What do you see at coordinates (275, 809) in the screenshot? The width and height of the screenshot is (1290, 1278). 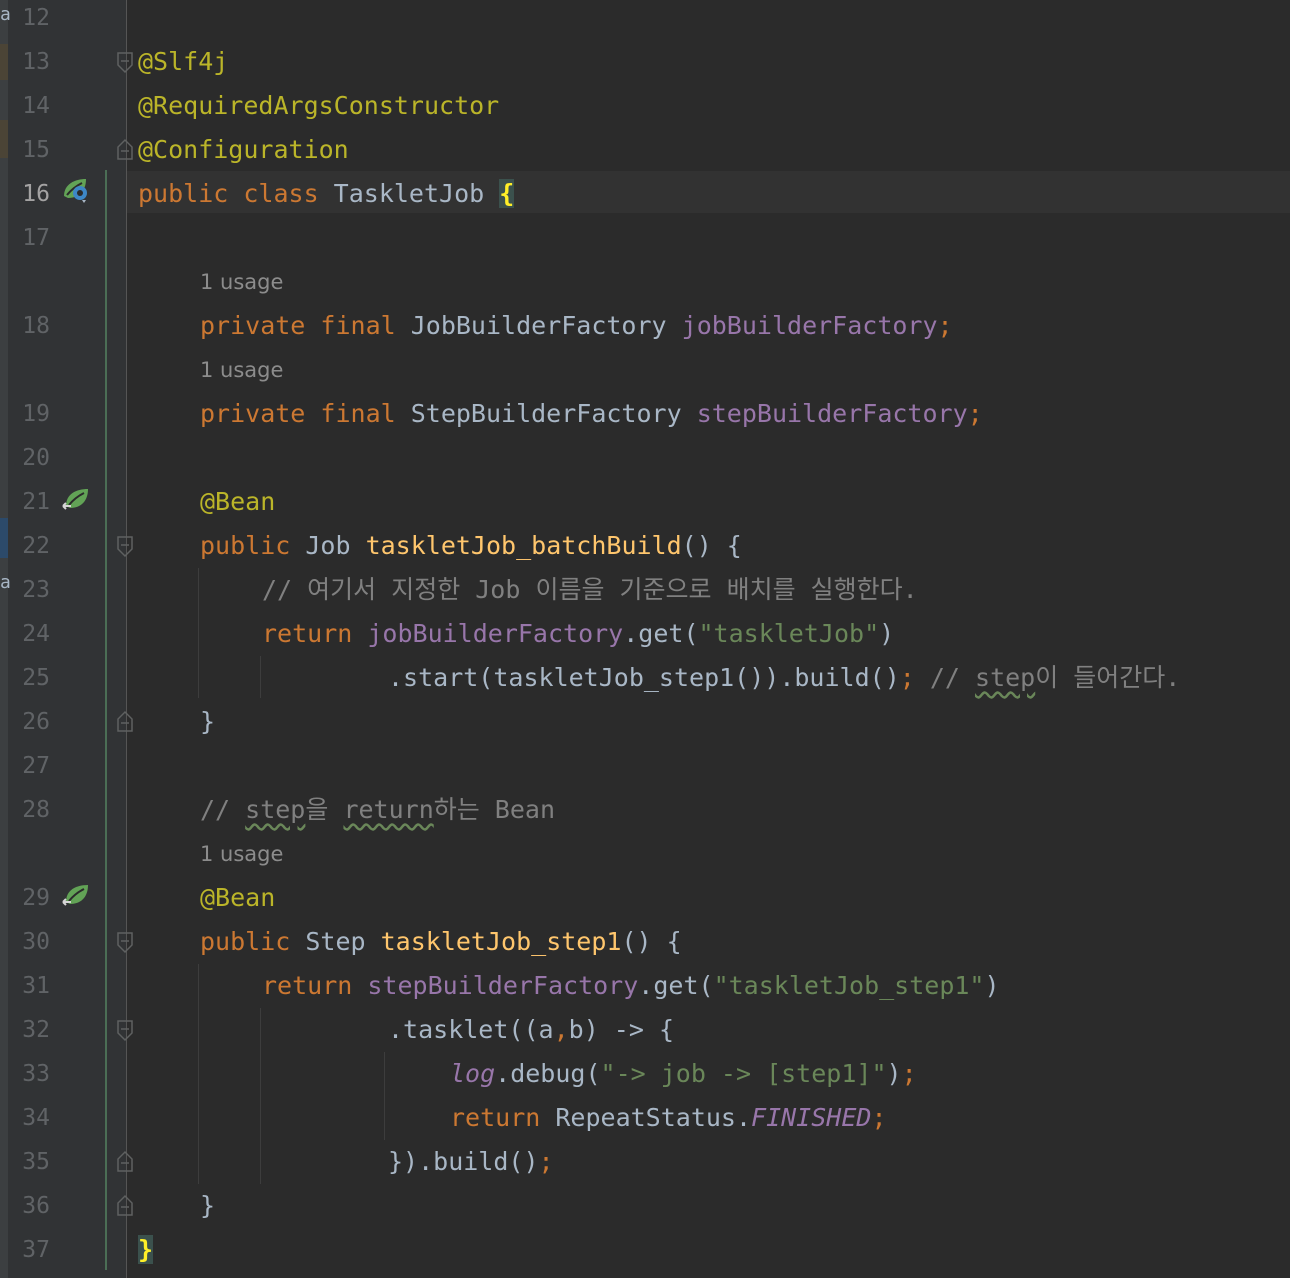 I see `typo-highlight: step` at bounding box center [275, 809].